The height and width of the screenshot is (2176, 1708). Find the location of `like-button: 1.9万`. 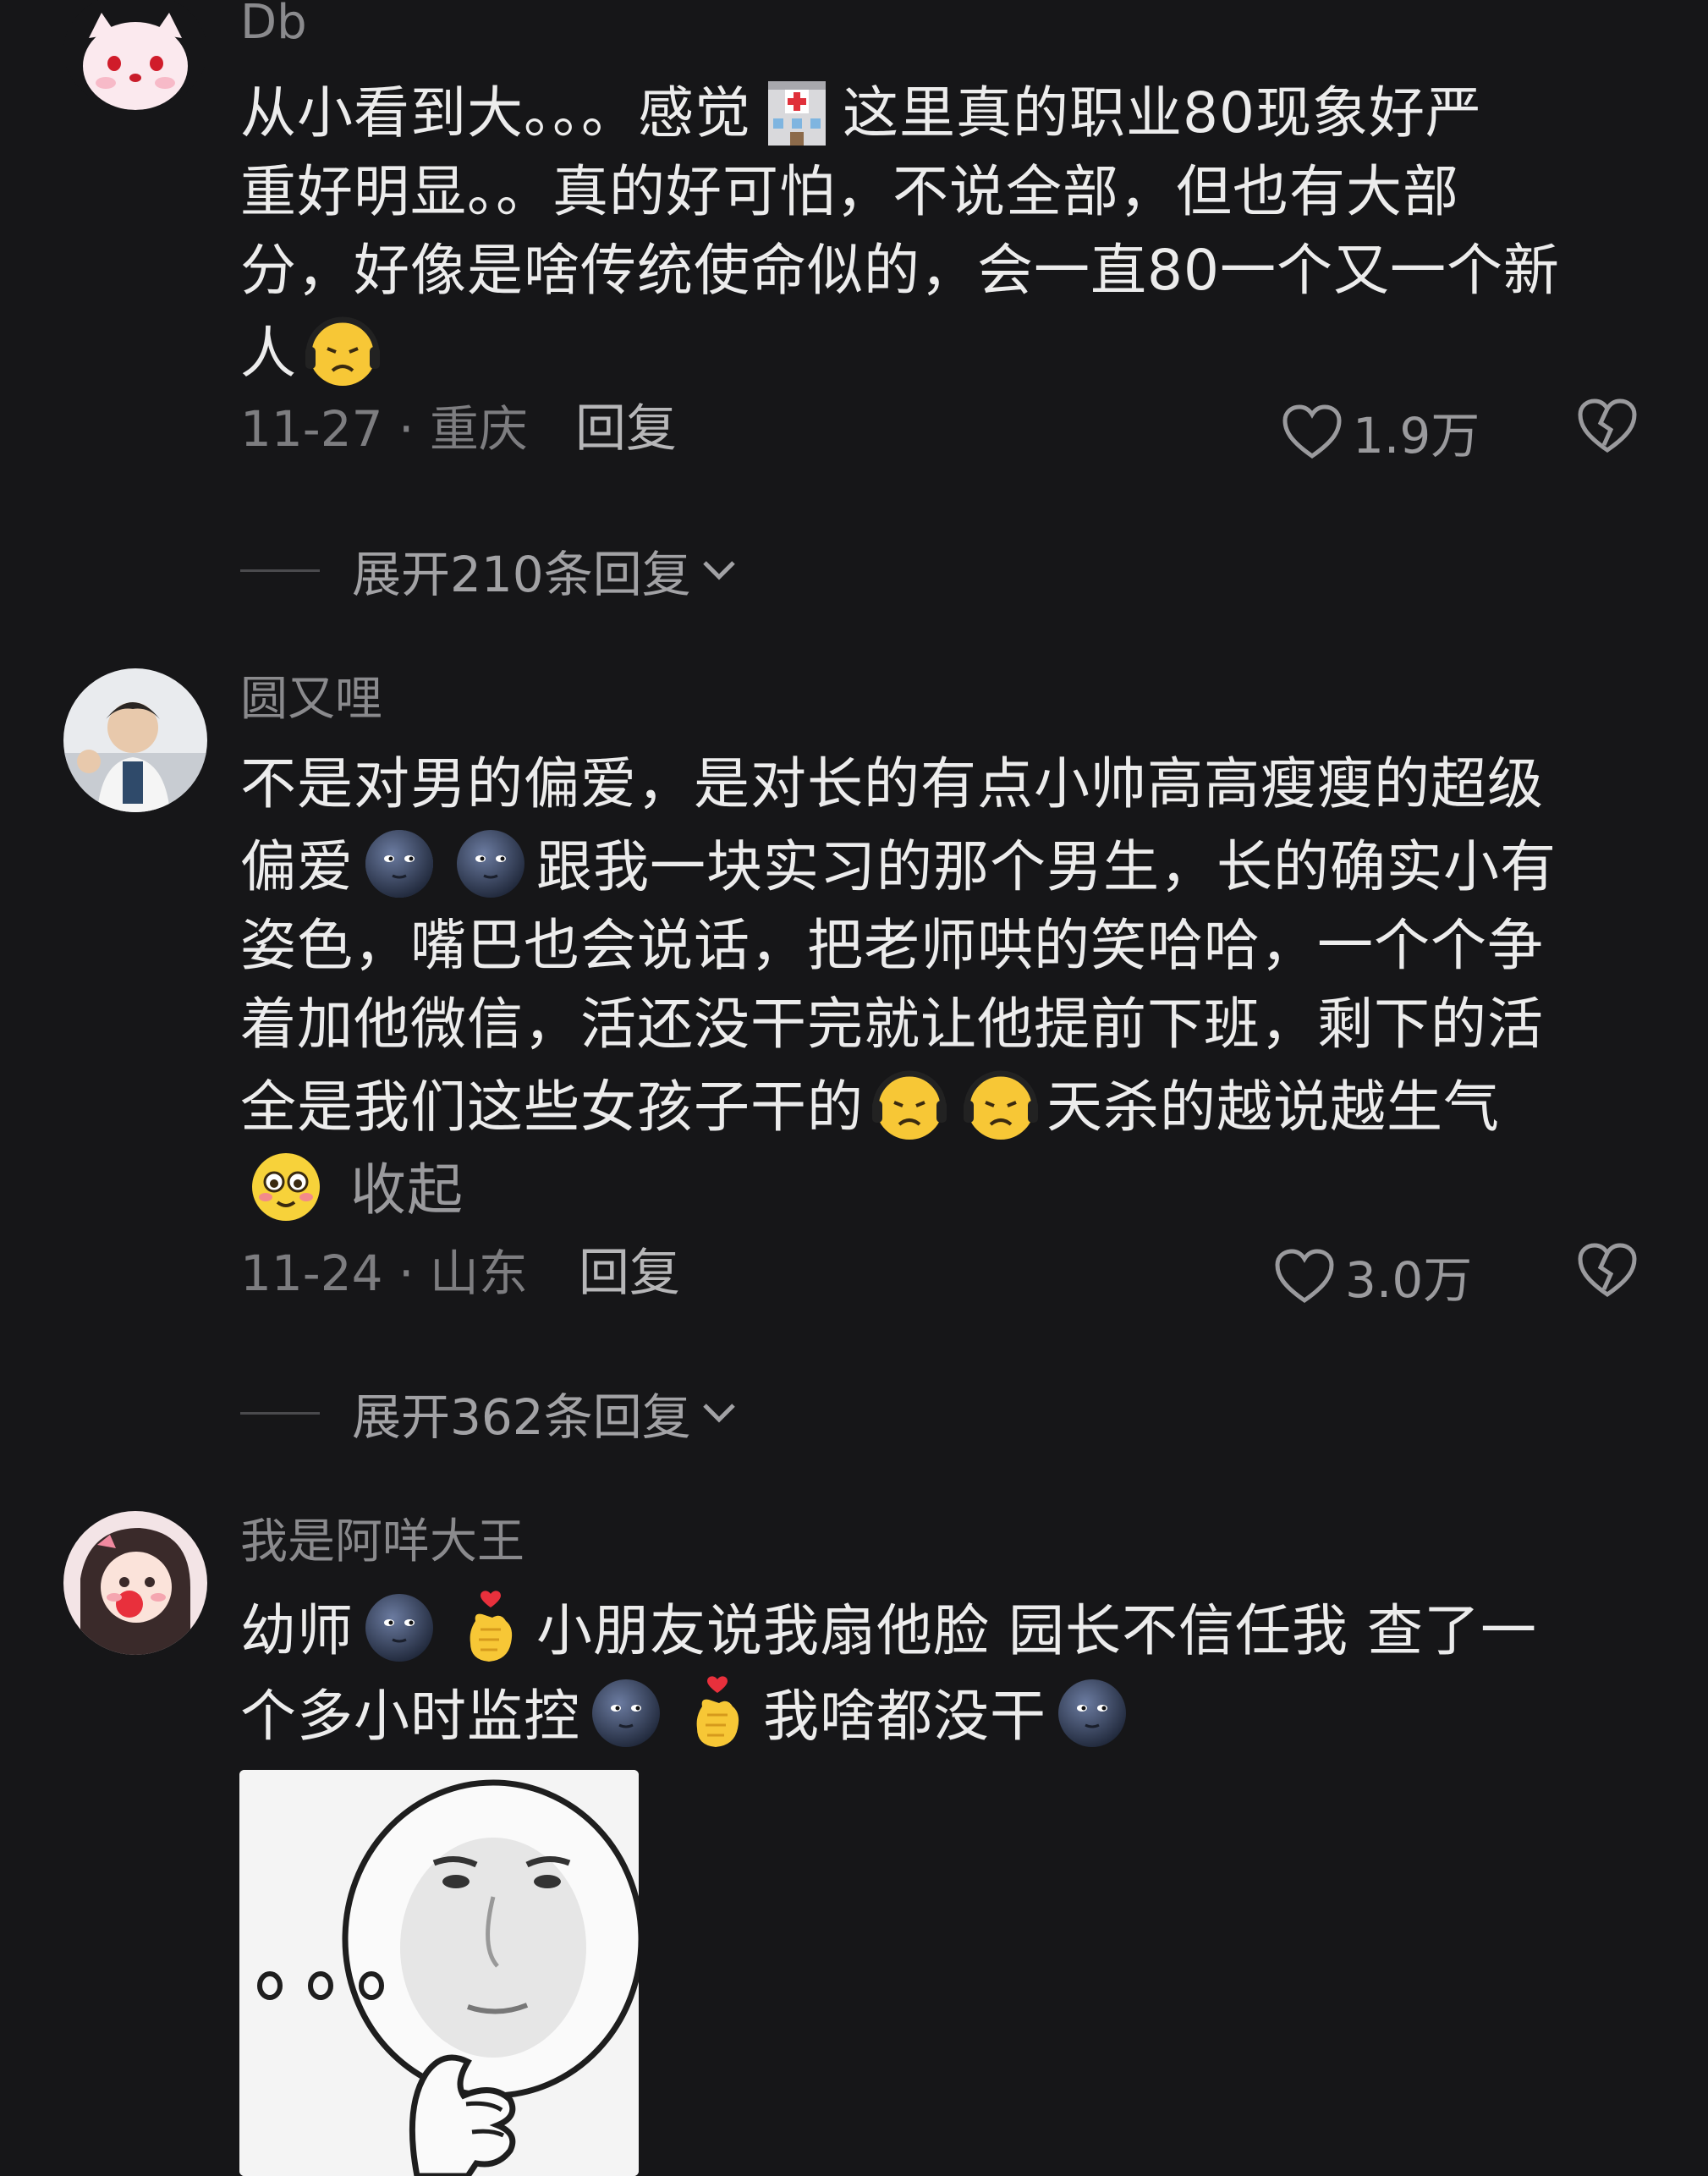

like-button: 1.9万 is located at coordinates (1381, 431).